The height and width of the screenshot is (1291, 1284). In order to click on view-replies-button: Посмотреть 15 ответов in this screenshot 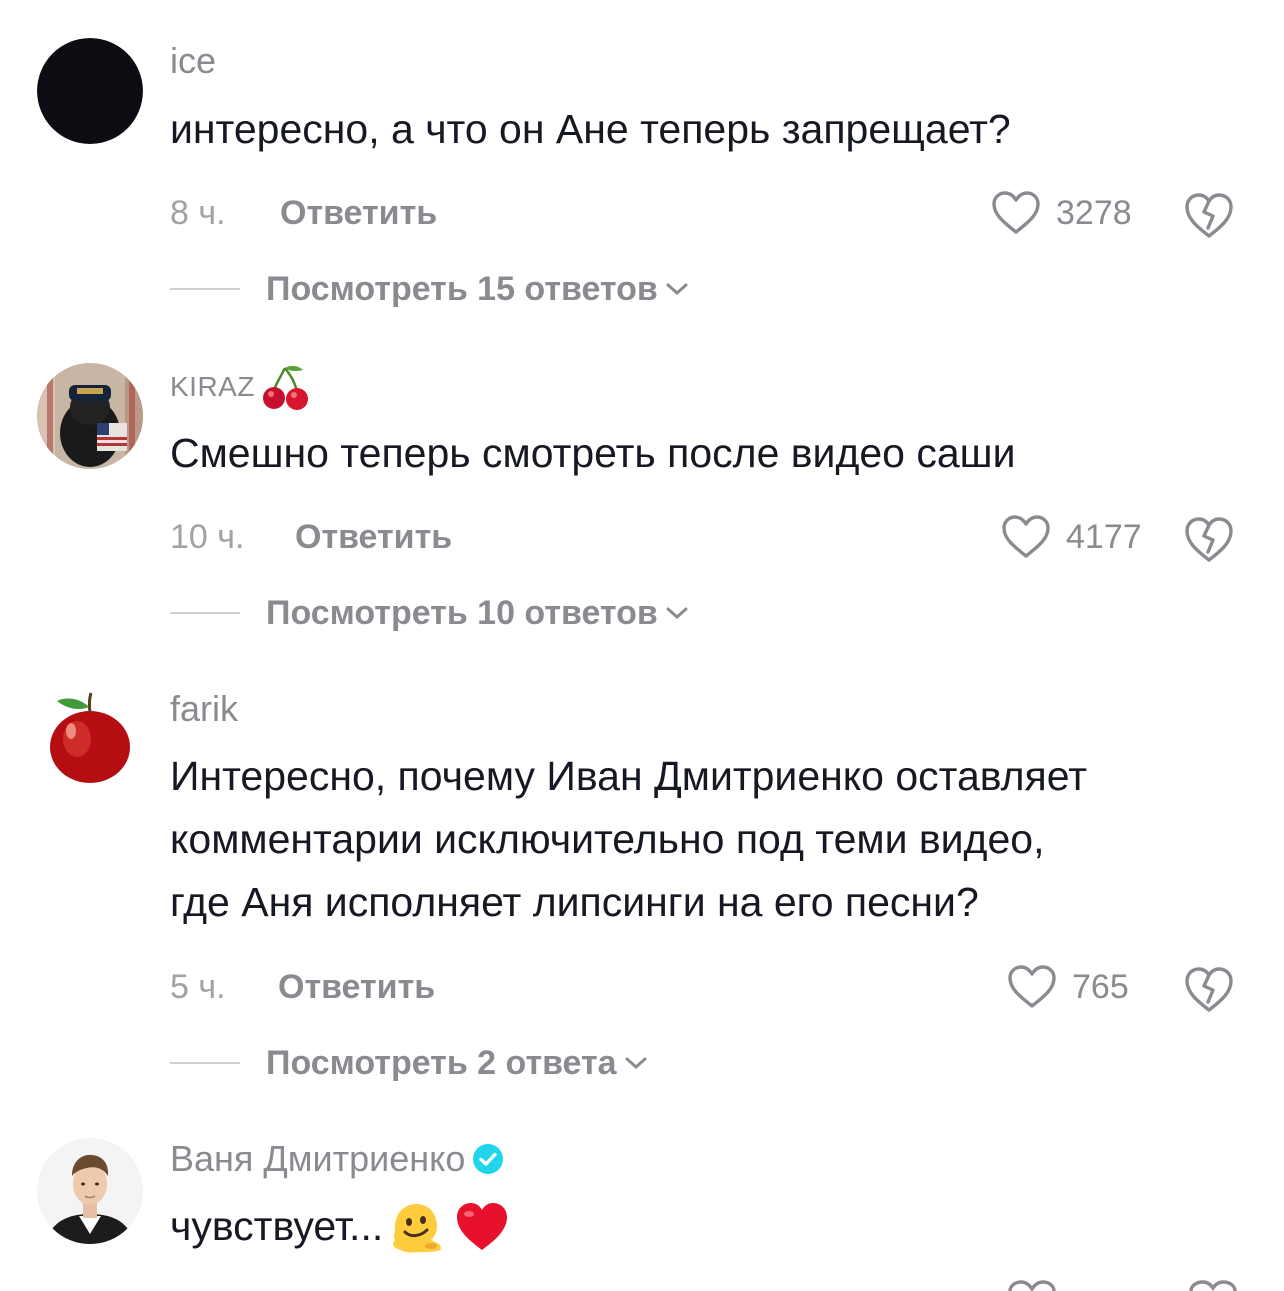, I will do `click(430, 289)`.